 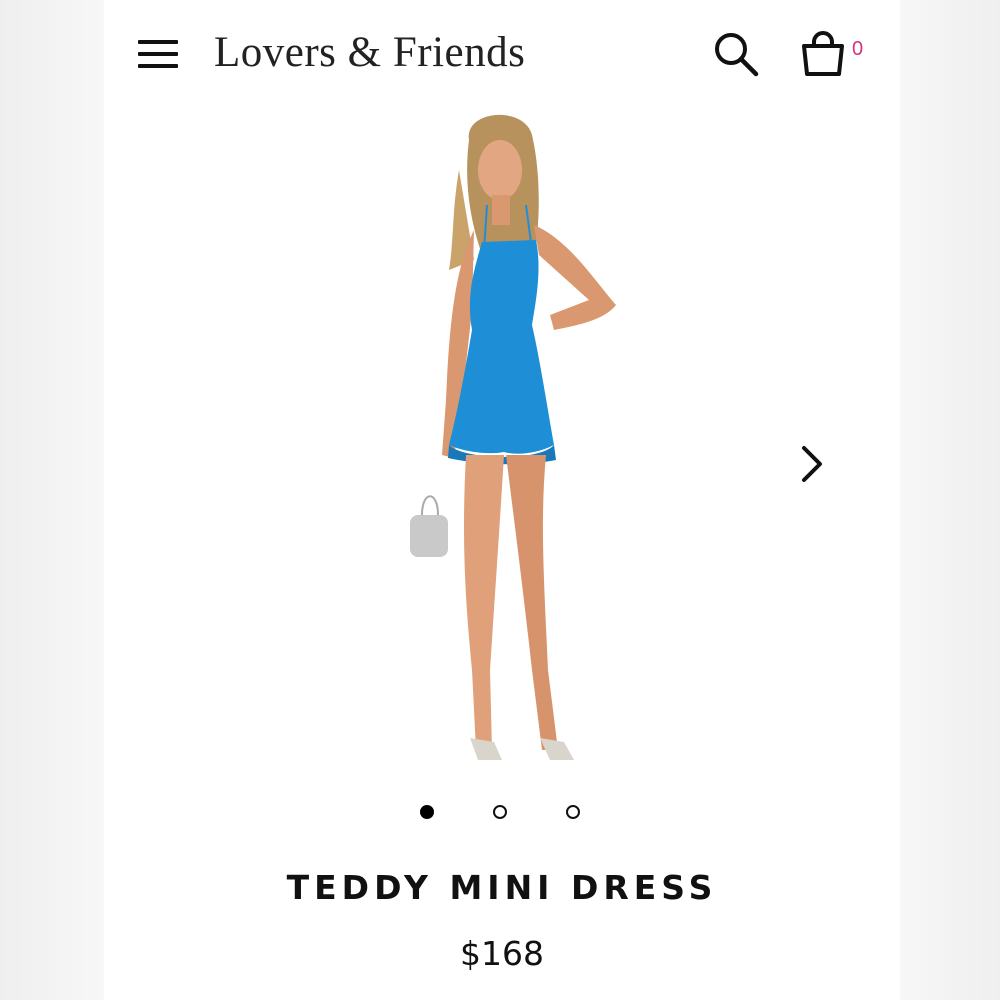 I want to click on next-image-button, so click(x=812, y=464).